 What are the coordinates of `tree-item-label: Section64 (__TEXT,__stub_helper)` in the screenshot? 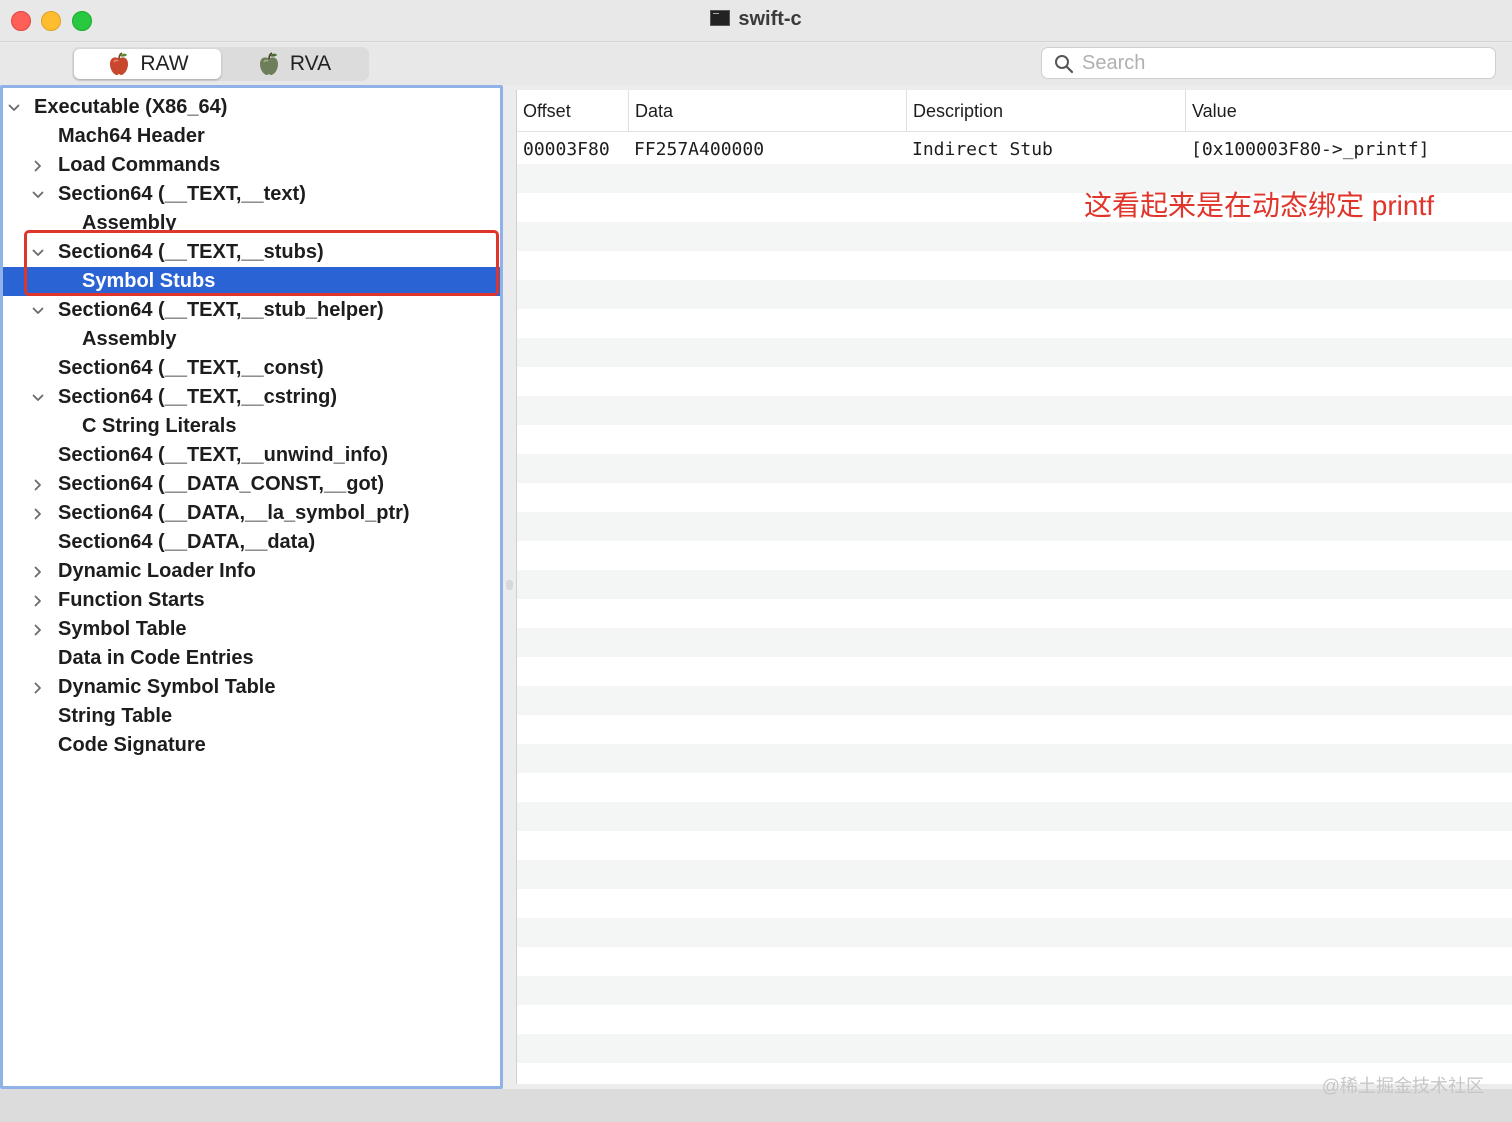 It's located at (221, 310).